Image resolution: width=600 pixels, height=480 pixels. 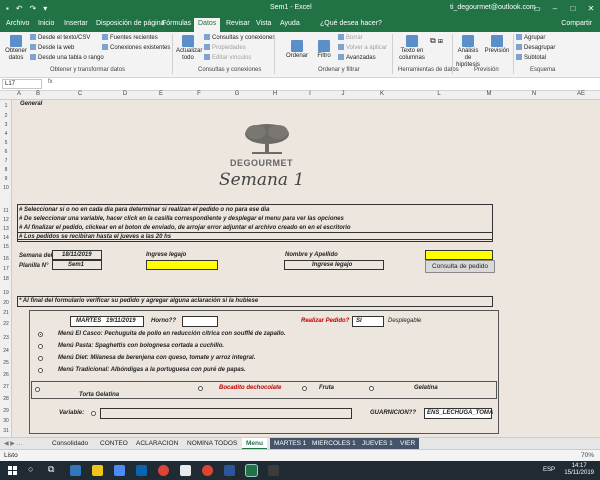 I want to click on ribbon-display-icon: ▭, so click(x=537, y=9).